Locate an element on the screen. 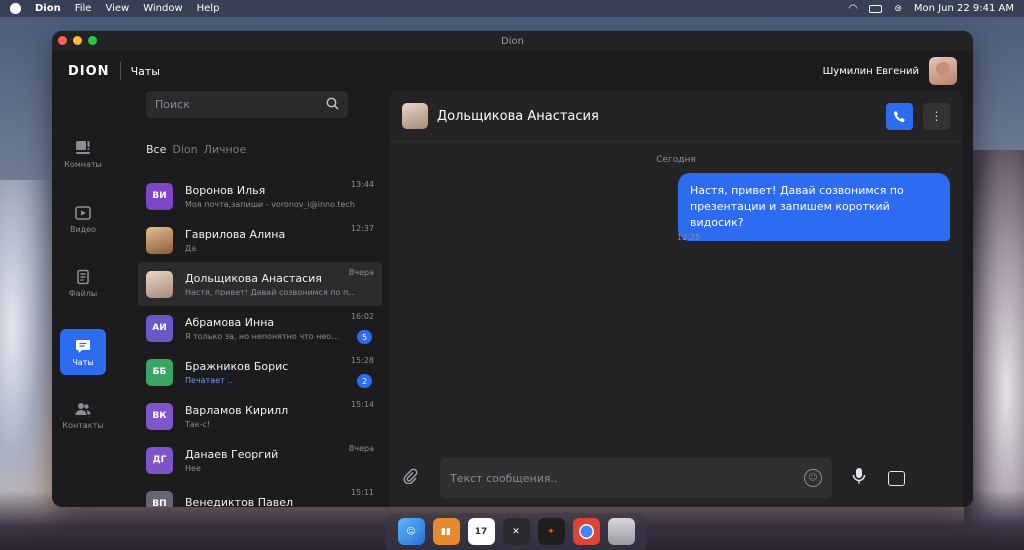  minimize-window-button is located at coordinates (77, 40).